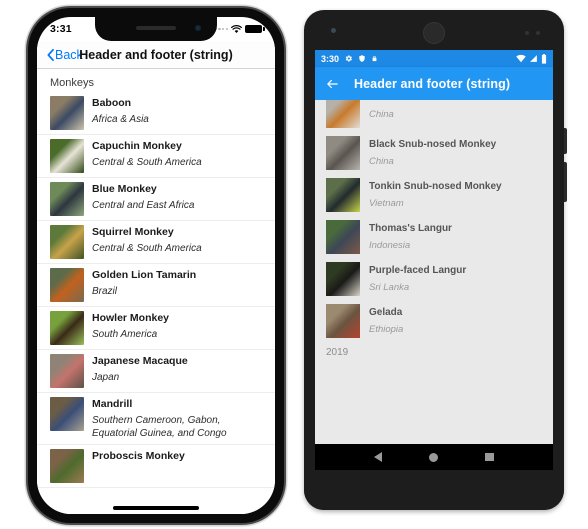 This screenshot has height=529, width=588. What do you see at coordinates (410, 228) in the screenshot?
I see `list-item-title: Thomas's Langur` at bounding box center [410, 228].